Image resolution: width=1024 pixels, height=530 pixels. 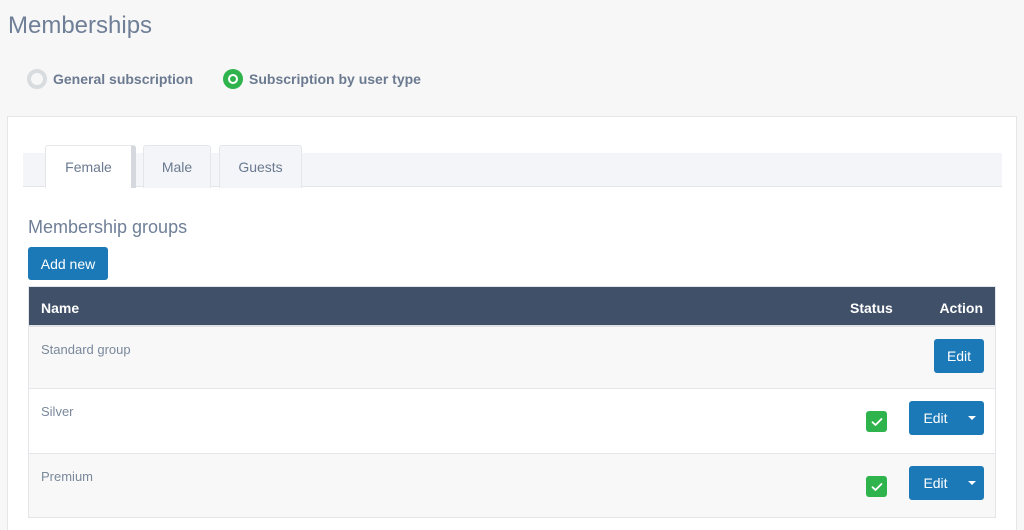 I want to click on group-name: Standard group, so click(x=86, y=349).